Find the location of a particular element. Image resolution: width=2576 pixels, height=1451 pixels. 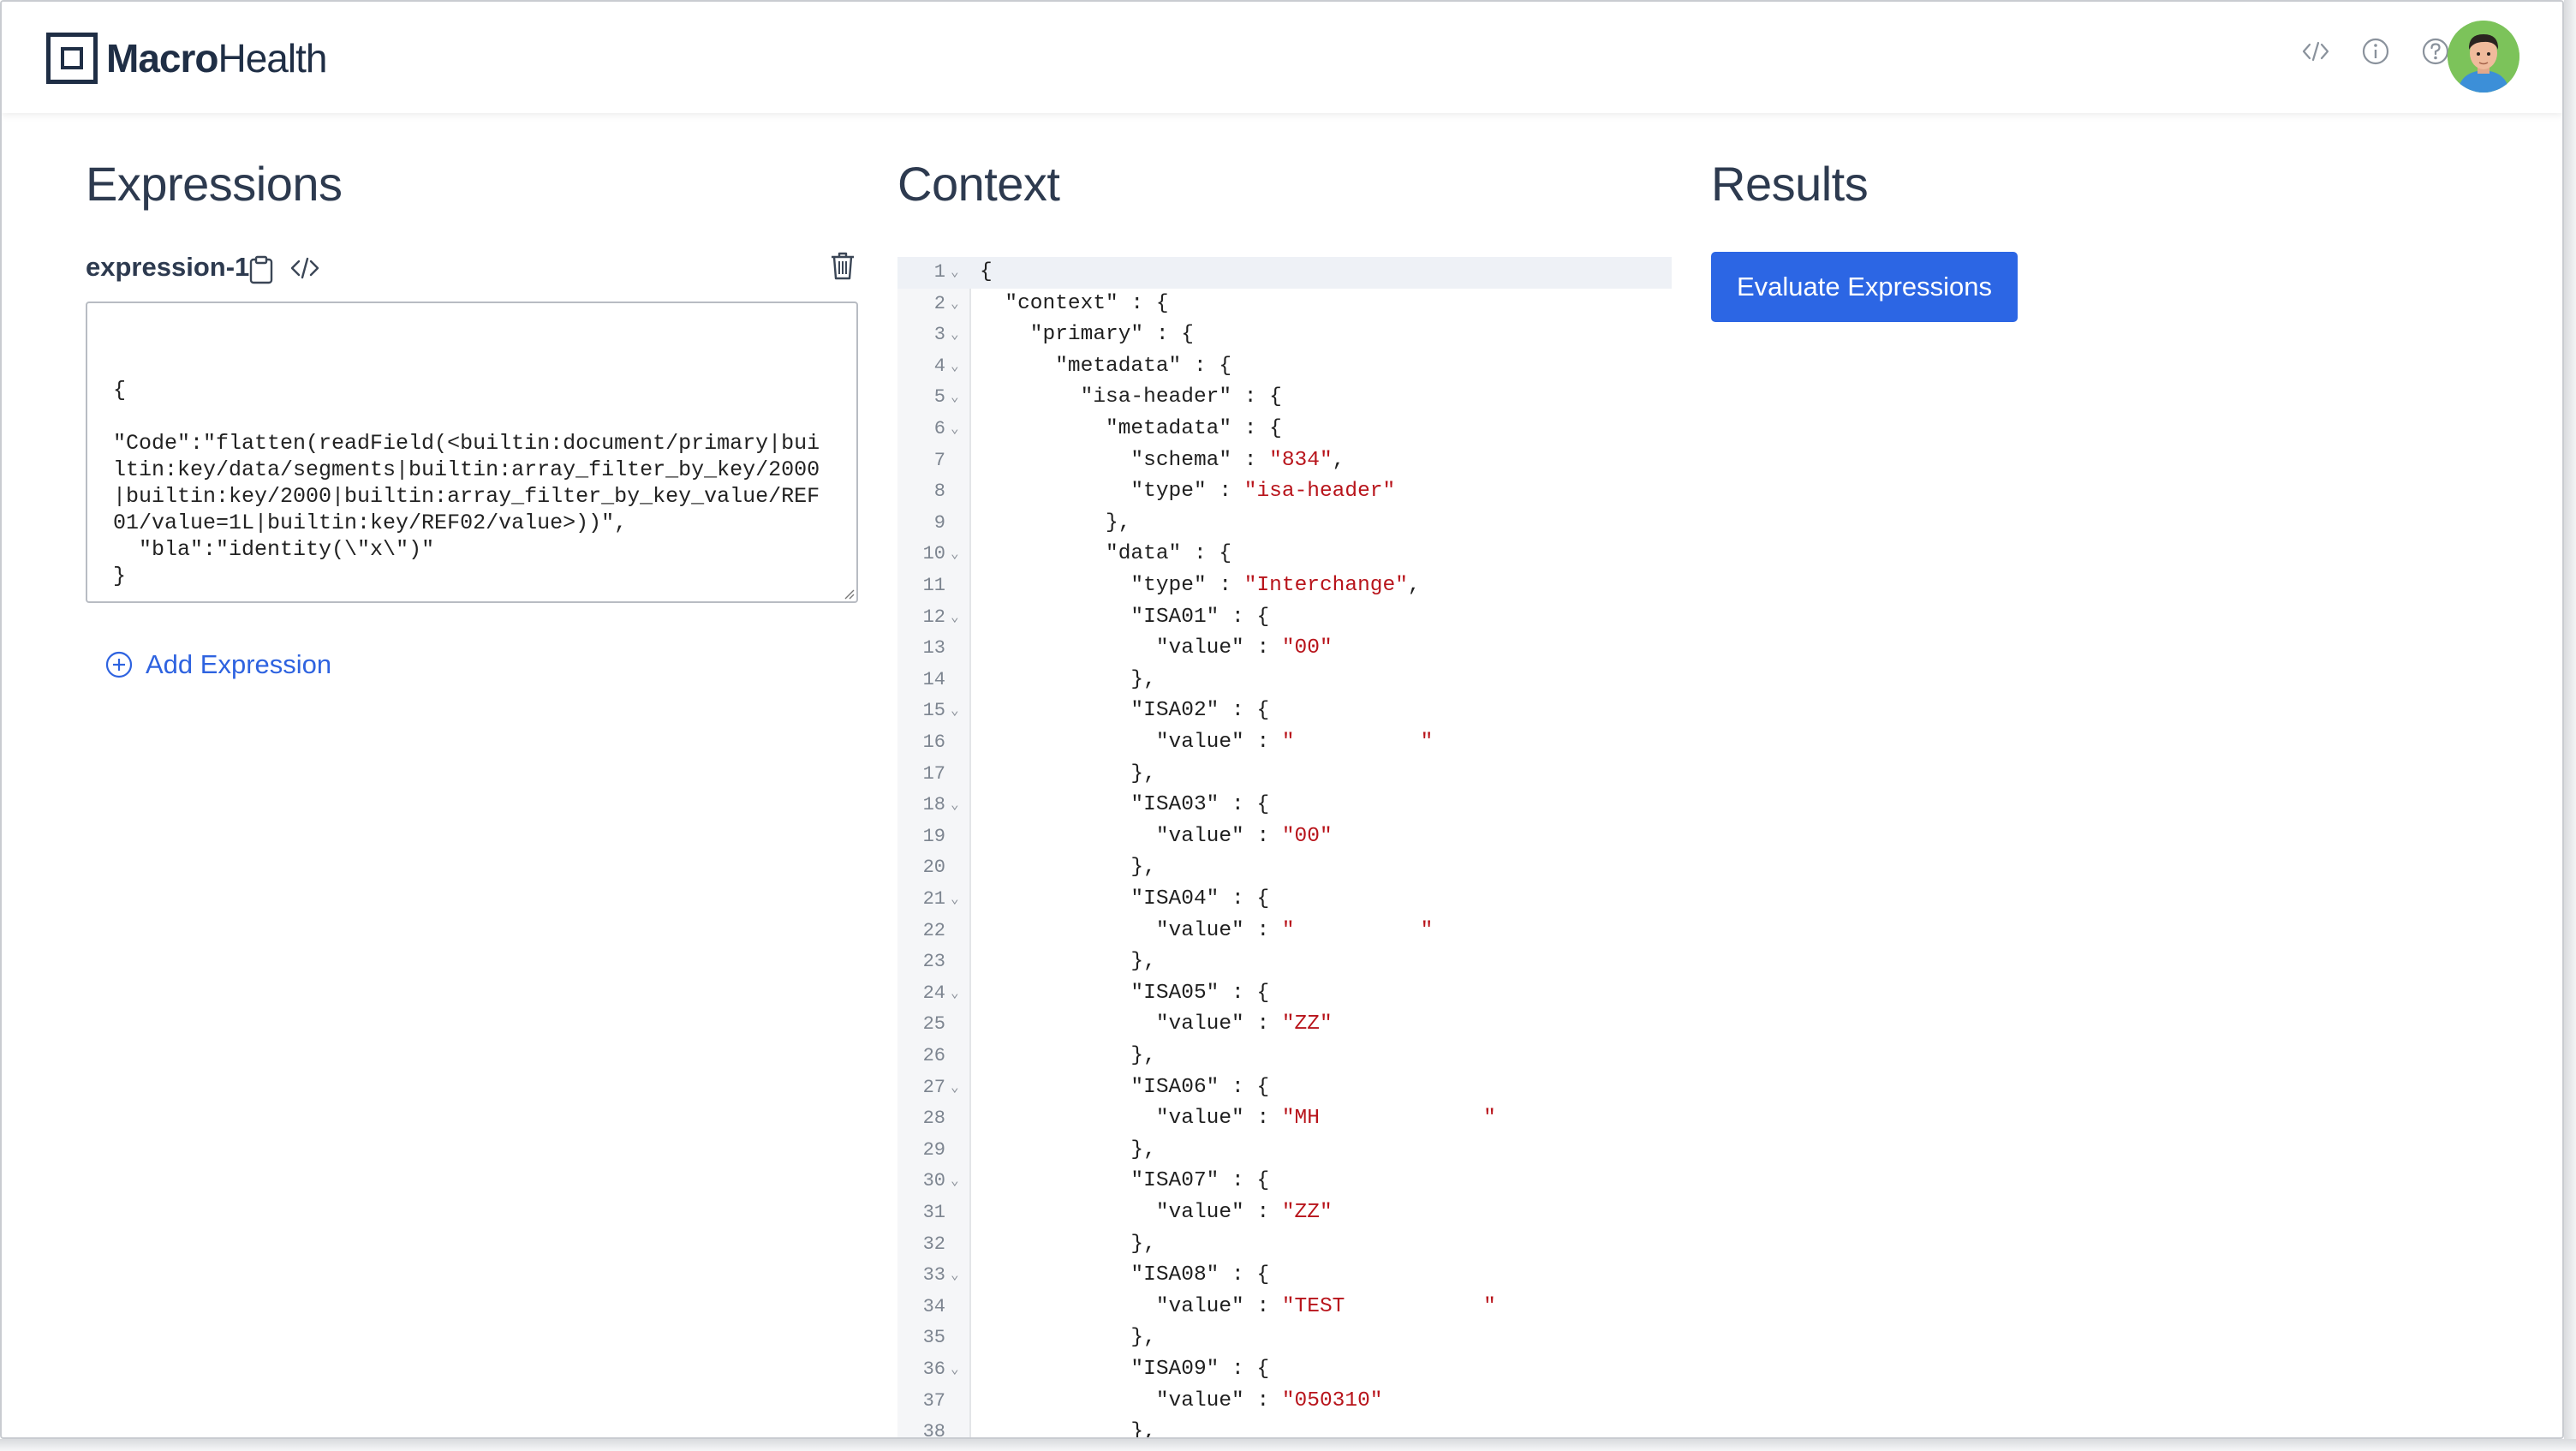

code-line: 32 }, is located at coordinates (1284, 1245).